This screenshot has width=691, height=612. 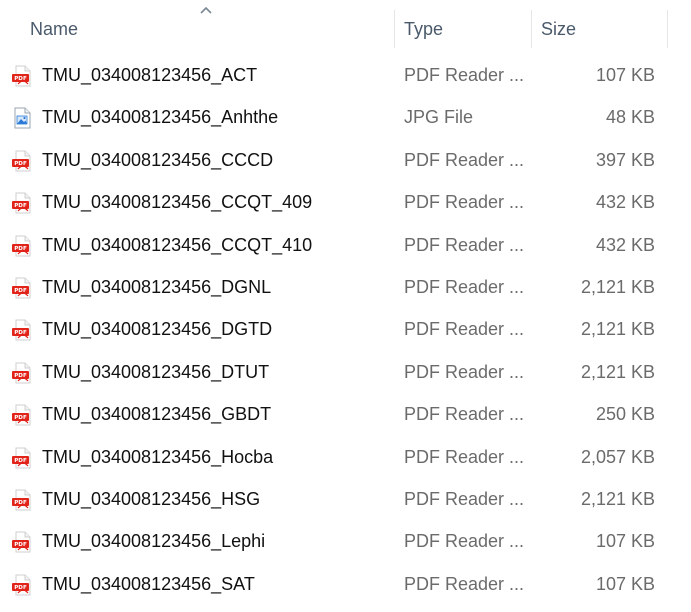 I want to click on file-name: TMU_034008123456_DTUT, so click(x=156, y=371).